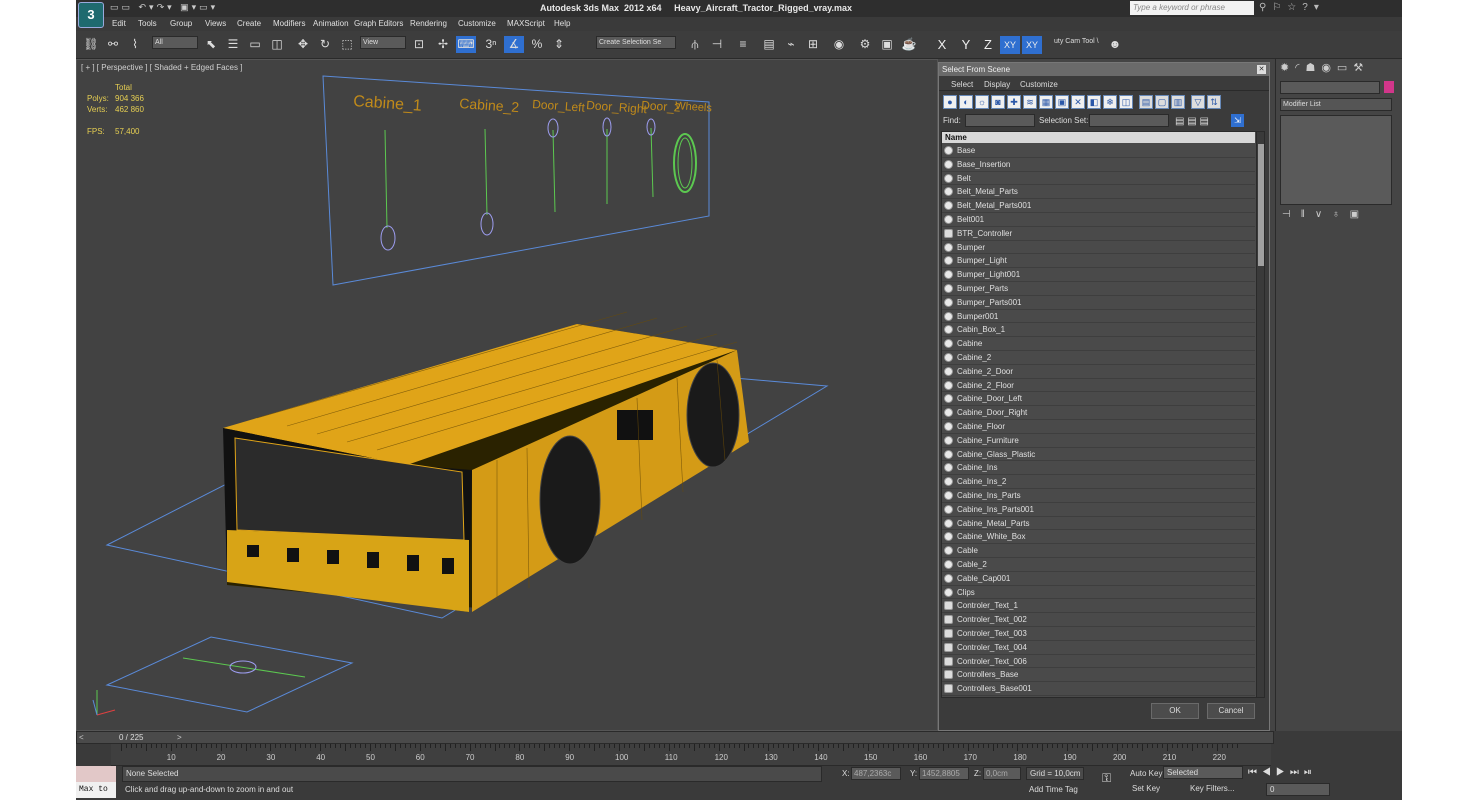 This screenshot has height=800, width=1480. Describe the element at coordinates (1098, 206) in the screenshot. I see `list-item: Belt_Metal_Parts001` at that location.